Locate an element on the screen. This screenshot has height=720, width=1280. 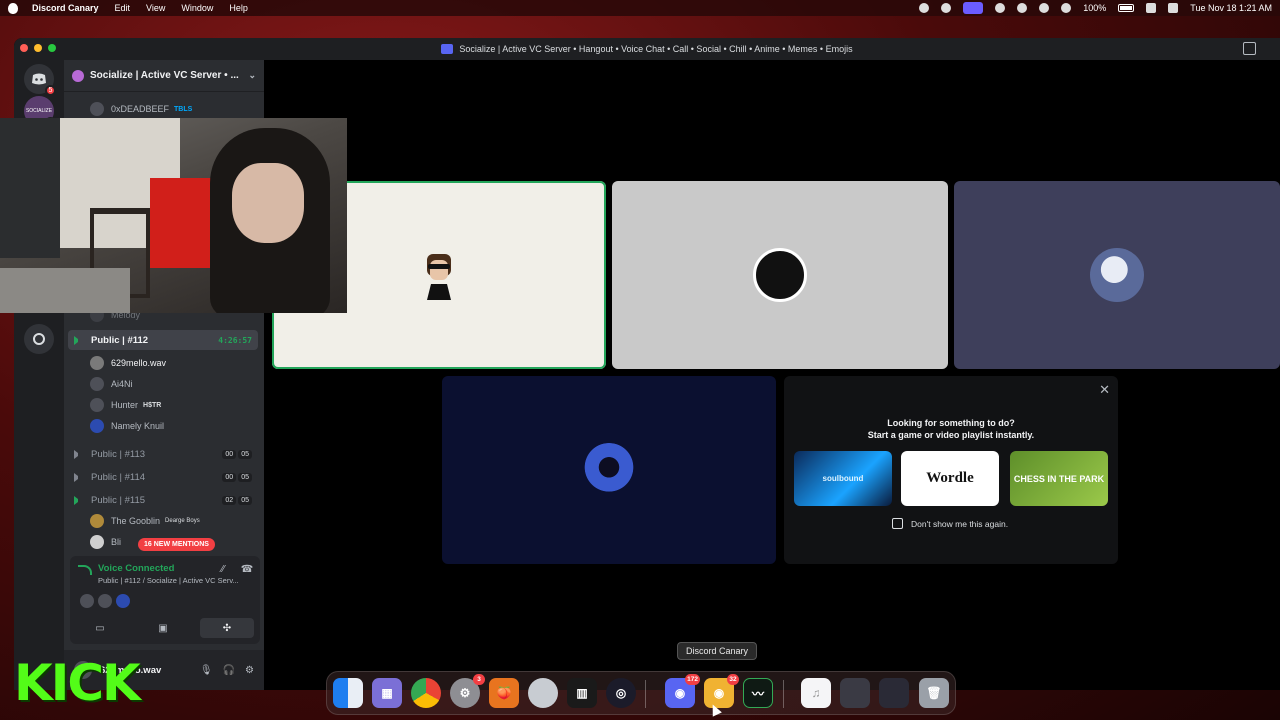
microphone-icon: 🎙 is located at coordinates (206, 670).